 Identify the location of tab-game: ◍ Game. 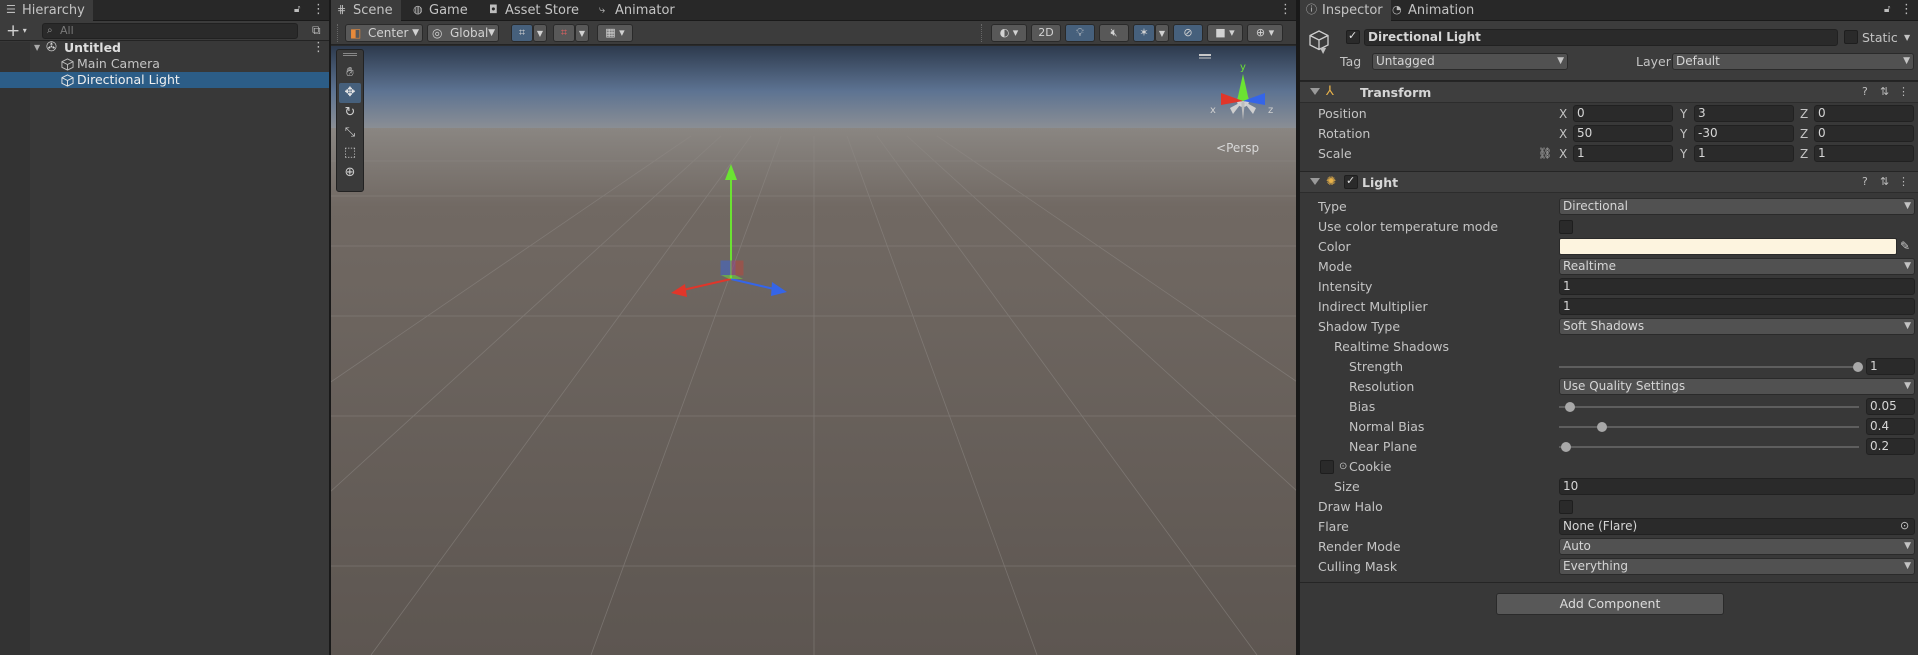
(441, 10).